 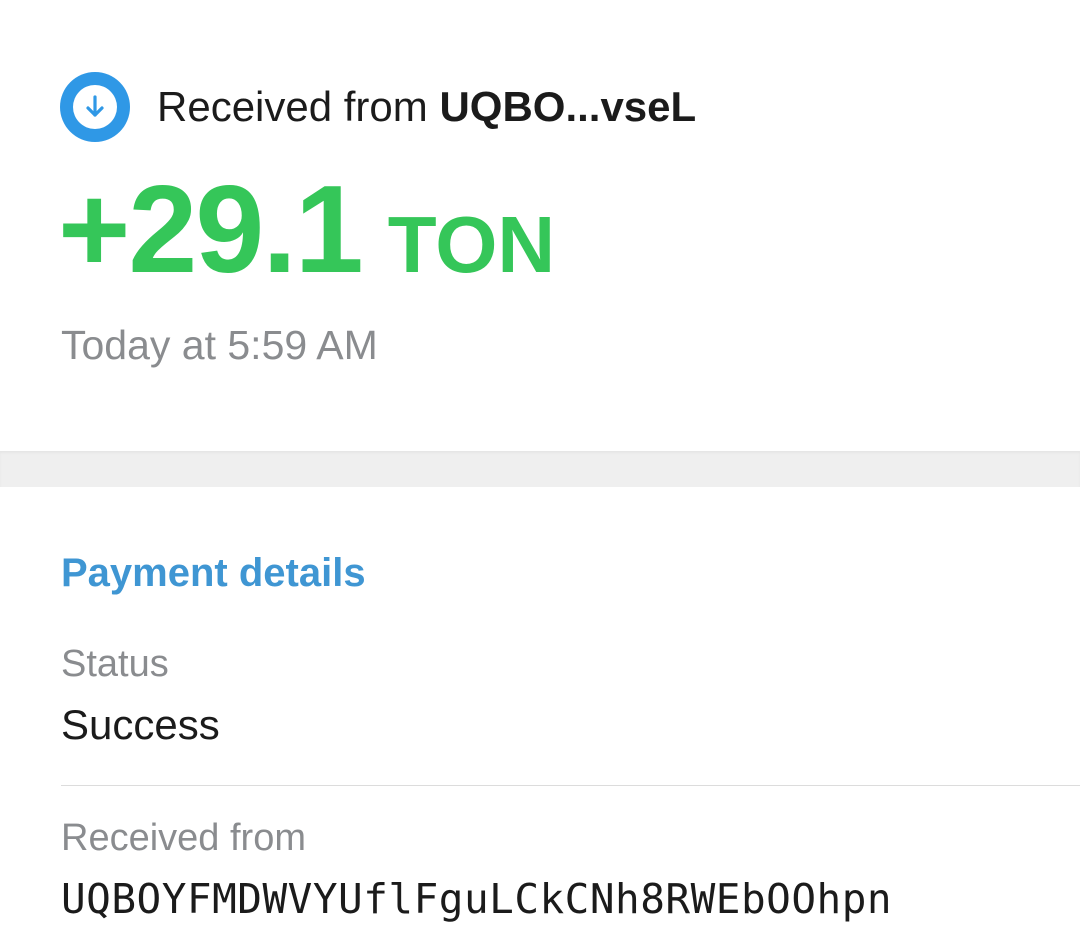 I want to click on transaction-date: Today at 5:59 AM, so click(x=219, y=345).